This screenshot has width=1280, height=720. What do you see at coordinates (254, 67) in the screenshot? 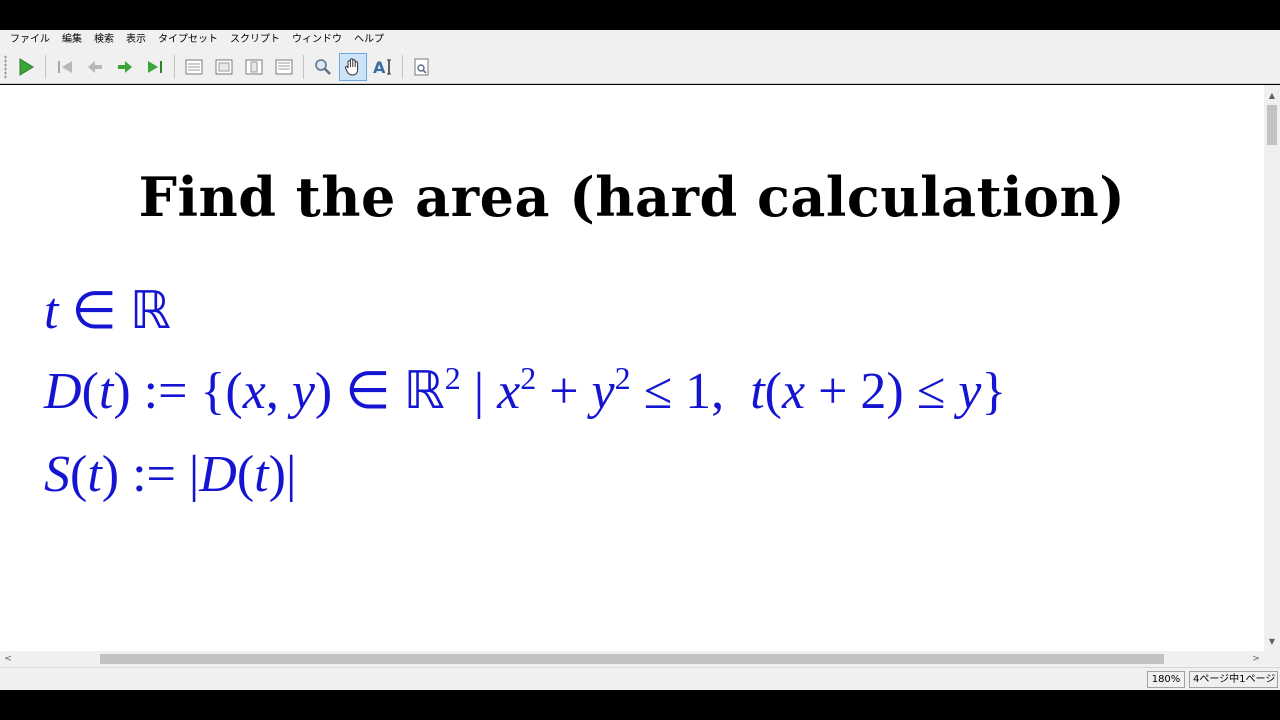
I see `fit-page-icon` at bounding box center [254, 67].